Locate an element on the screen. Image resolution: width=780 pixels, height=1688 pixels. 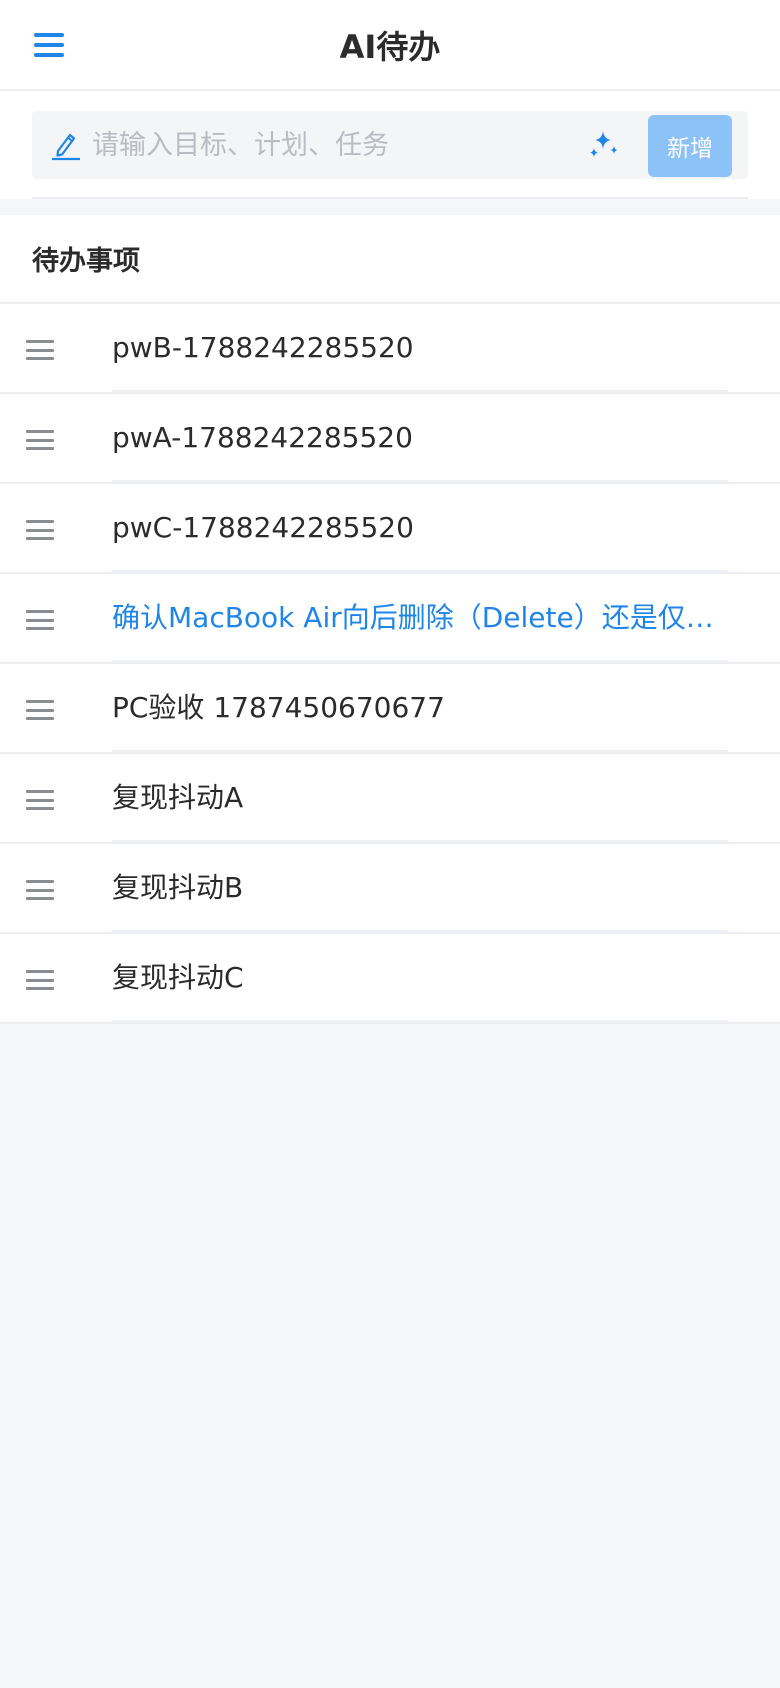
task-input is located at coordinates (342, 145).